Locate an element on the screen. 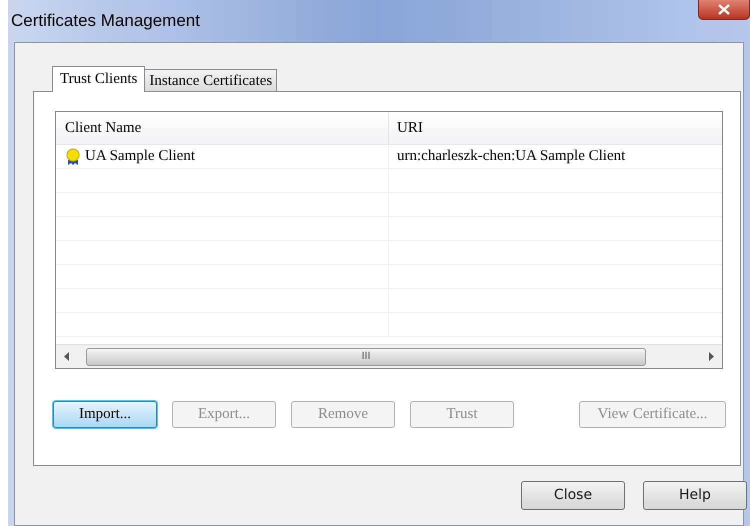  column-header: Client Name is located at coordinates (222, 128).